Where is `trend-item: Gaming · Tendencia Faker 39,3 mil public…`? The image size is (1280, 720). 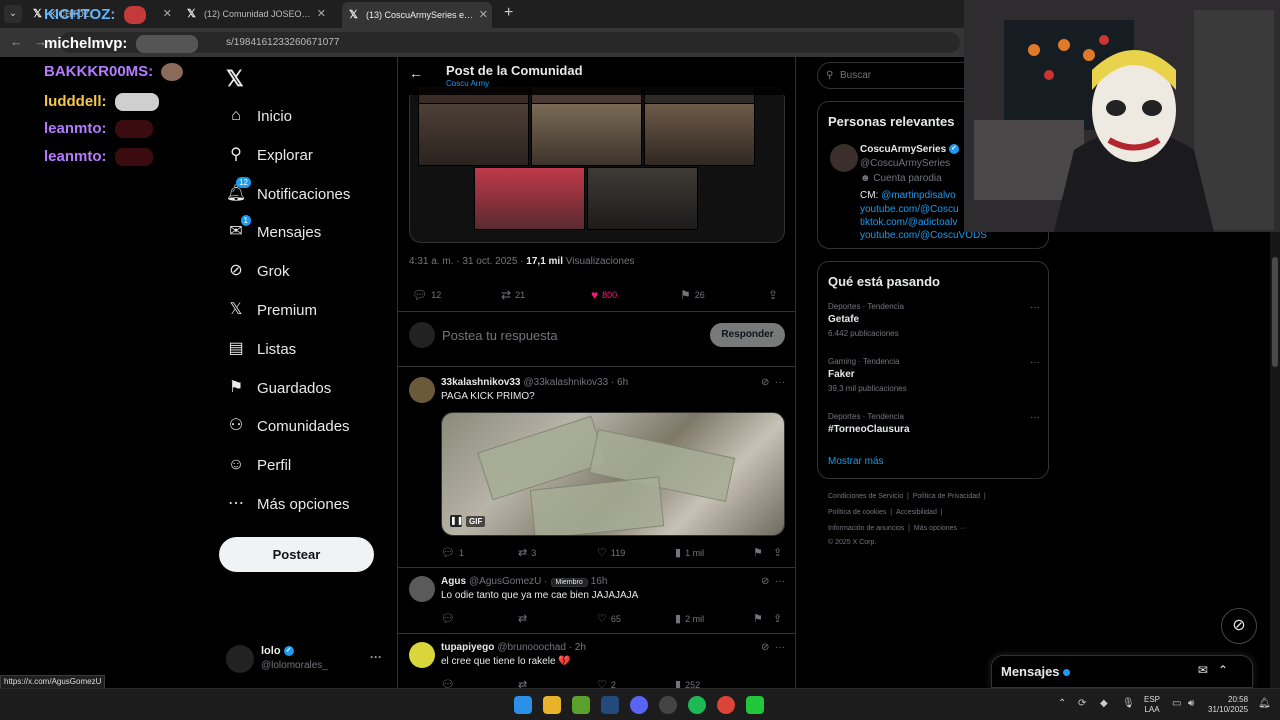 trend-item: Gaming · Tendencia Faker 39,3 mil public… is located at coordinates (934, 375).